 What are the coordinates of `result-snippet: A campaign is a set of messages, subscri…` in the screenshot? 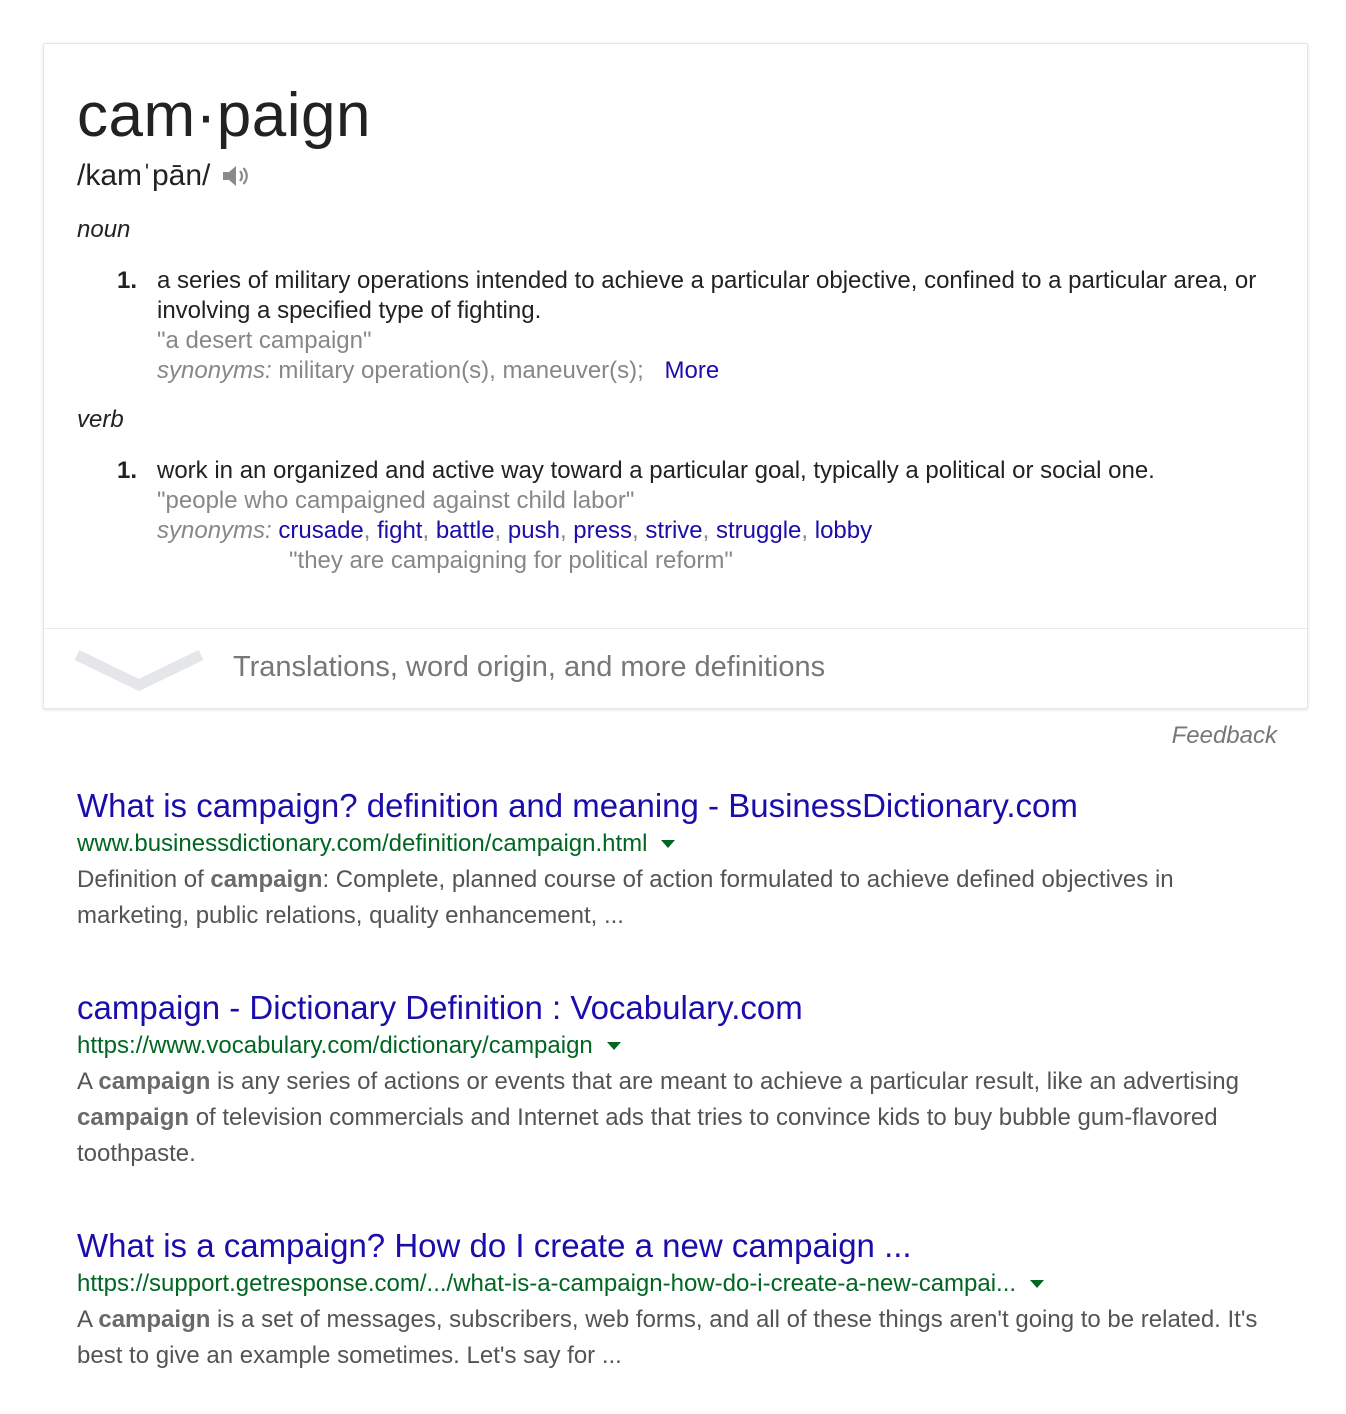 It's located at (667, 1337).